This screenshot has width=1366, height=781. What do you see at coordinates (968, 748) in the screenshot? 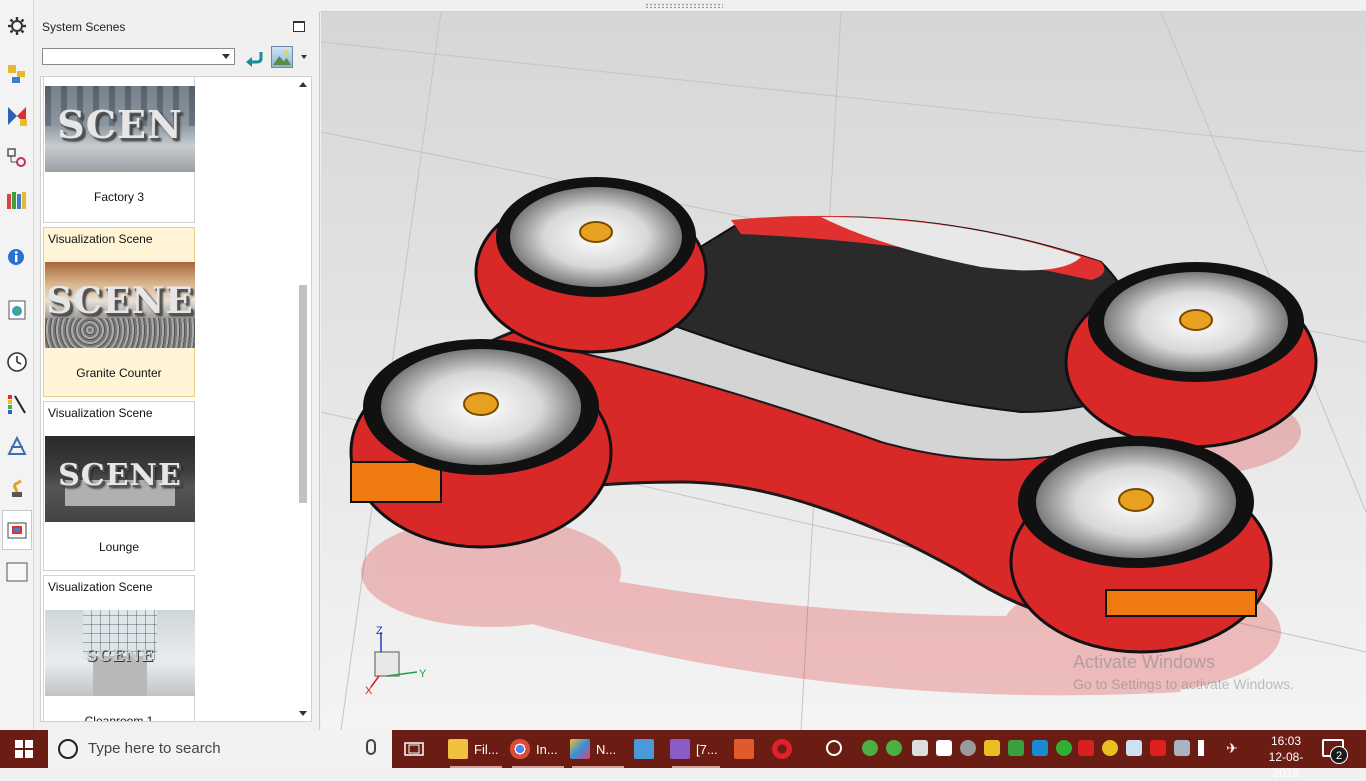
I see `cloud-icon` at bounding box center [968, 748].